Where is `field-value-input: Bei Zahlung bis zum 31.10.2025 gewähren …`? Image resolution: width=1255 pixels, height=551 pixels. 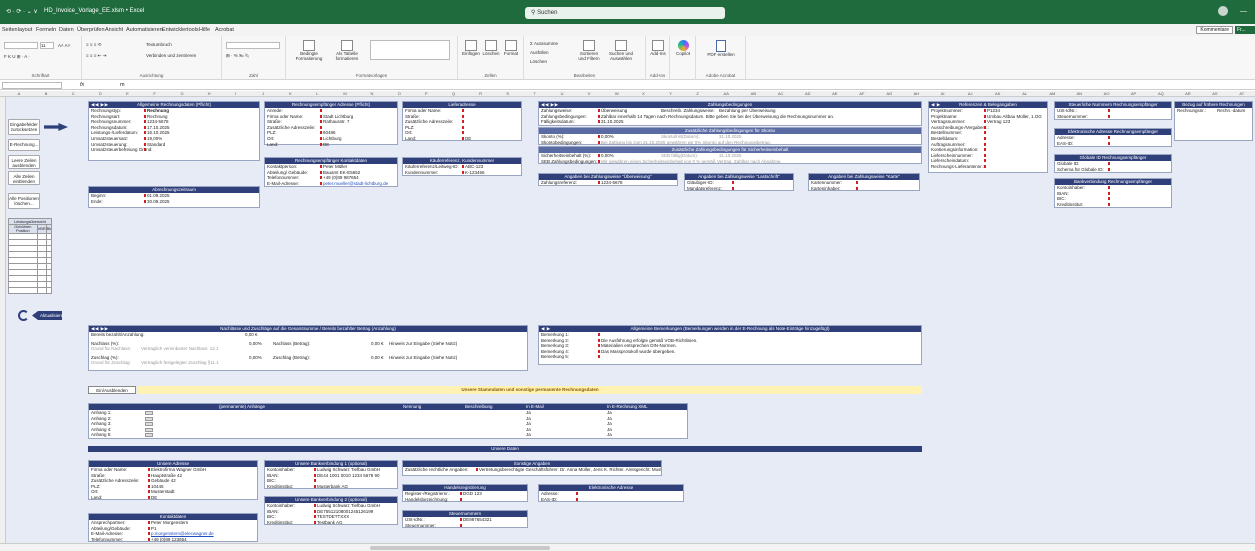
field-value-input: Bei Zahlung bis zum 31.10.2025 gewähren … is located at coordinates (686, 143).